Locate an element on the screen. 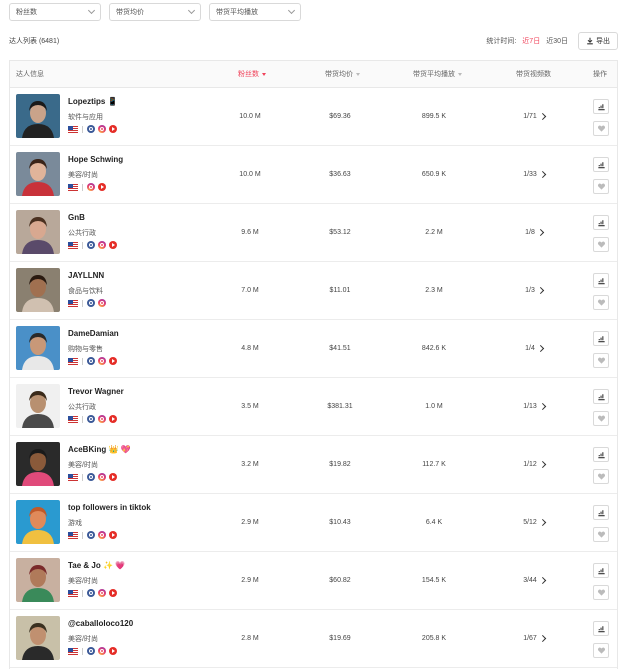 The width and height of the screenshot is (634, 669). table-row: Tae & Jo ✨ 💗 美容/时尚 2.9 M $60.82 154.5 K 3/44 is located at coordinates (313, 581).